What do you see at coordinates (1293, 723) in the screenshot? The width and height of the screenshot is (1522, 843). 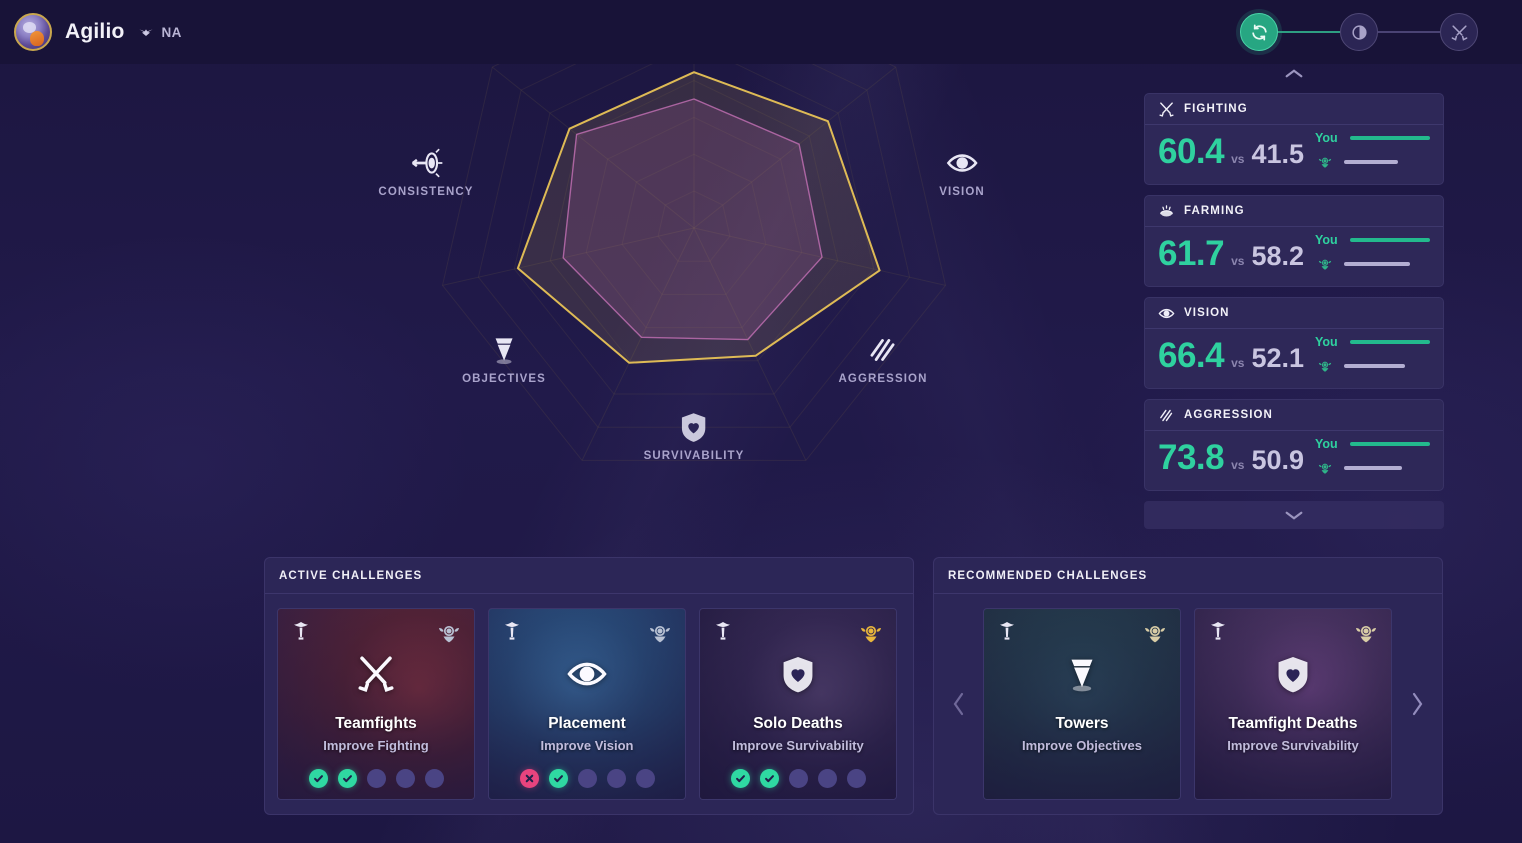 I see `challenge-name: Teamfight Deaths` at bounding box center [1293, 723].